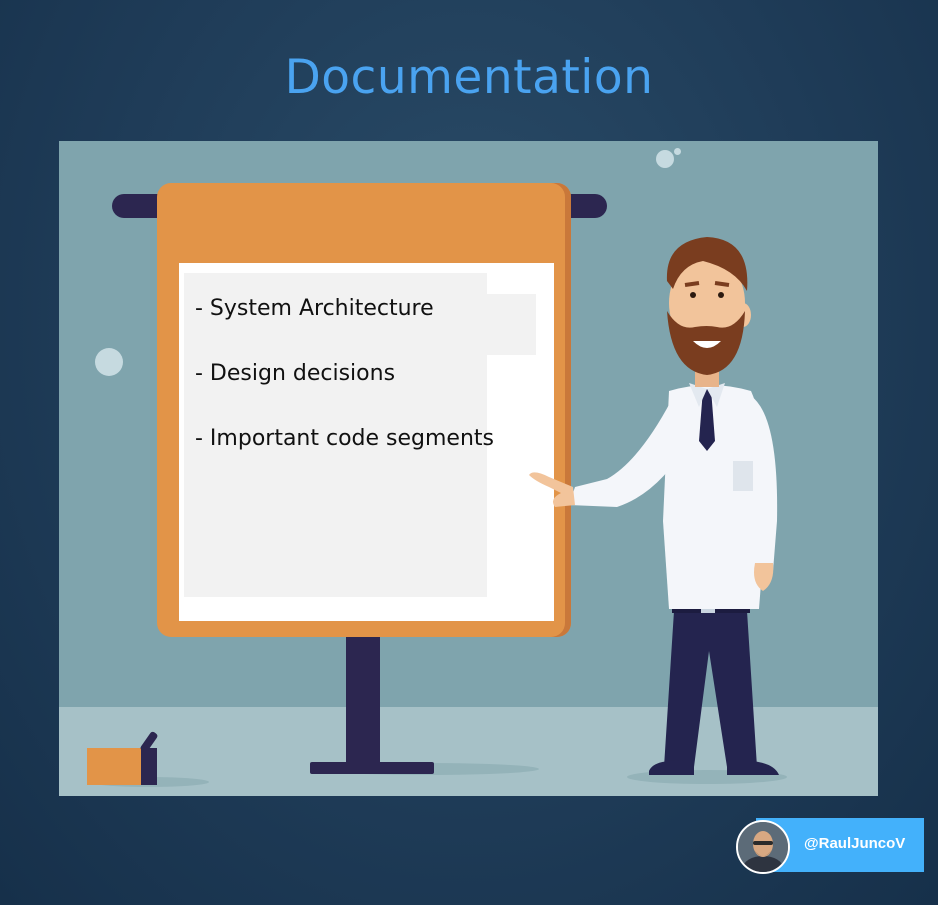  Describe the element at coordinates (149, 766) in the screenshot. I see `supply-box-side` at that location.